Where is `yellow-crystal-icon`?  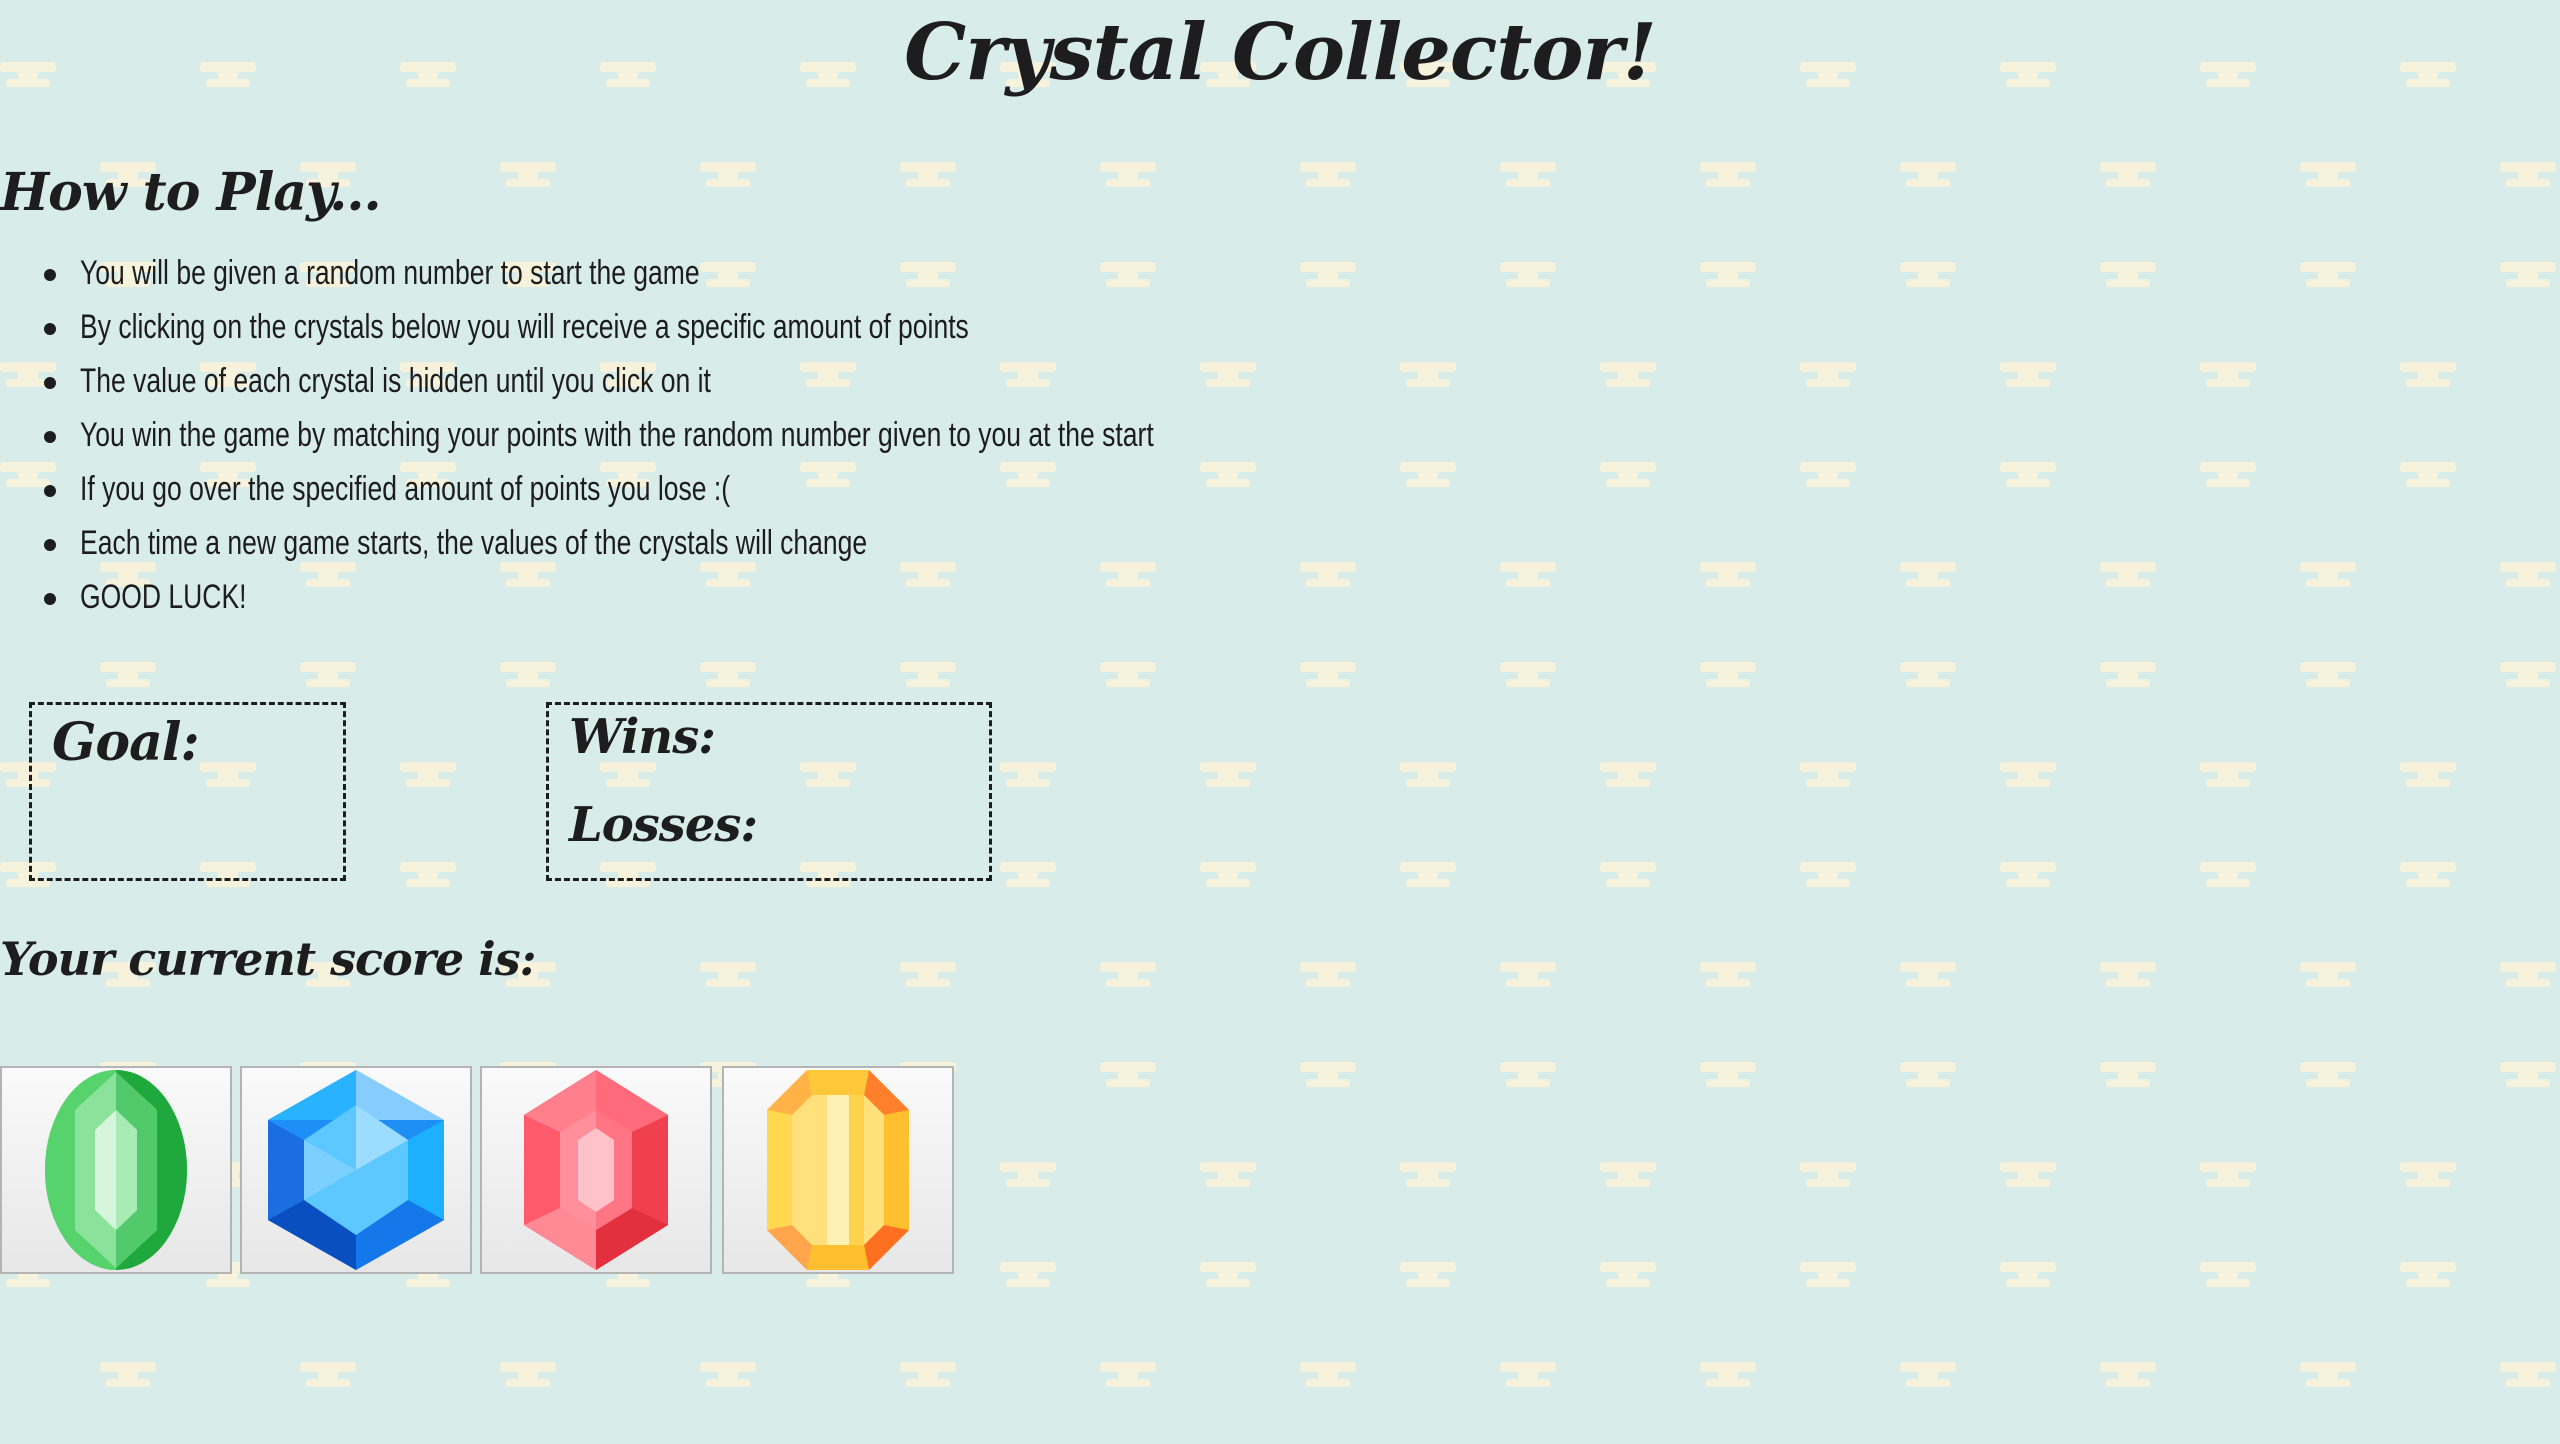
yellow-crystal-icon is located at coordinates (838, 1170).